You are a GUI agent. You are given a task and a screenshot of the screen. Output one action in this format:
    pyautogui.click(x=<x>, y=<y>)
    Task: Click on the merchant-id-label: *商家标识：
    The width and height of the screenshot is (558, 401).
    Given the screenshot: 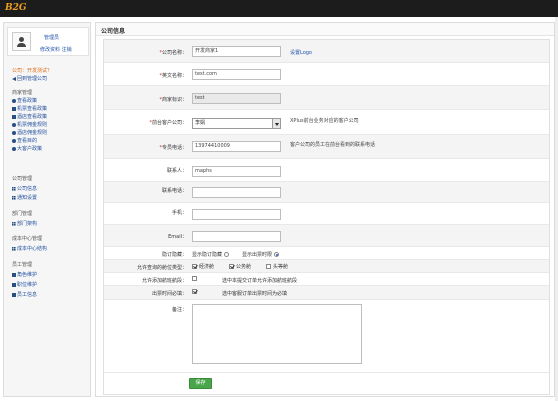 What is the action you would take?
    pyautogui.click(x=173, y=100)
    